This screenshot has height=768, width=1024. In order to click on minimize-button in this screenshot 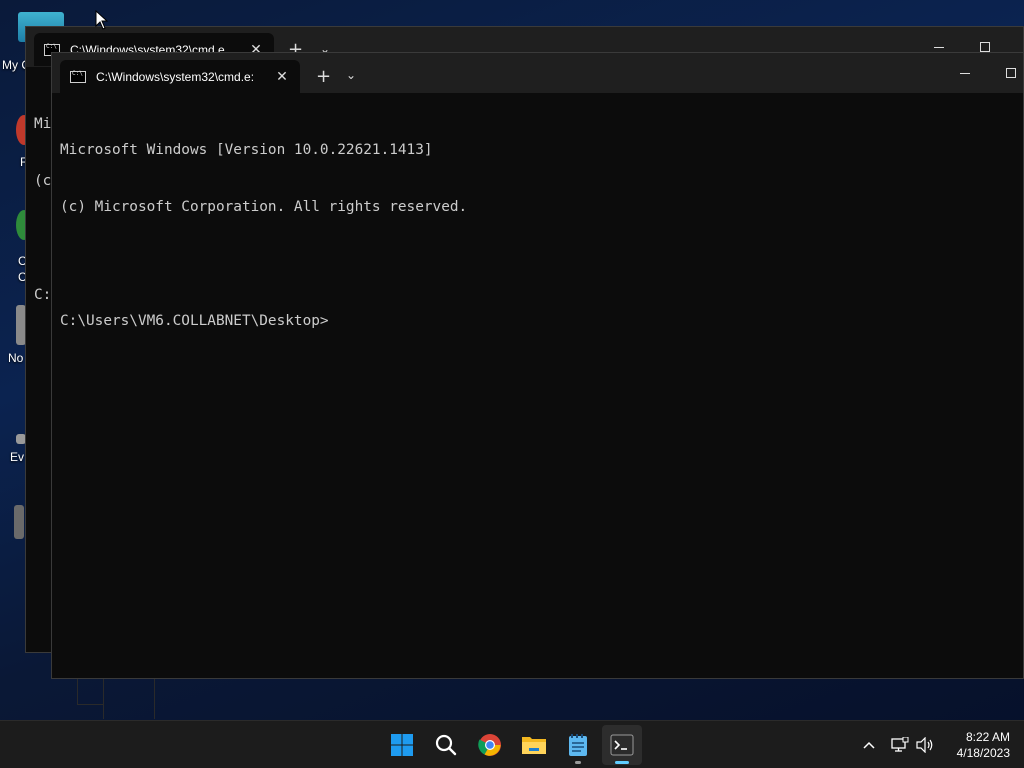, I will do `click(965, 73)`.